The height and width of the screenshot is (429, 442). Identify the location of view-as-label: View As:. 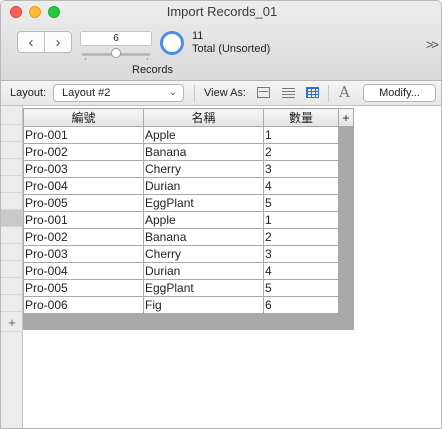
(225, 93).